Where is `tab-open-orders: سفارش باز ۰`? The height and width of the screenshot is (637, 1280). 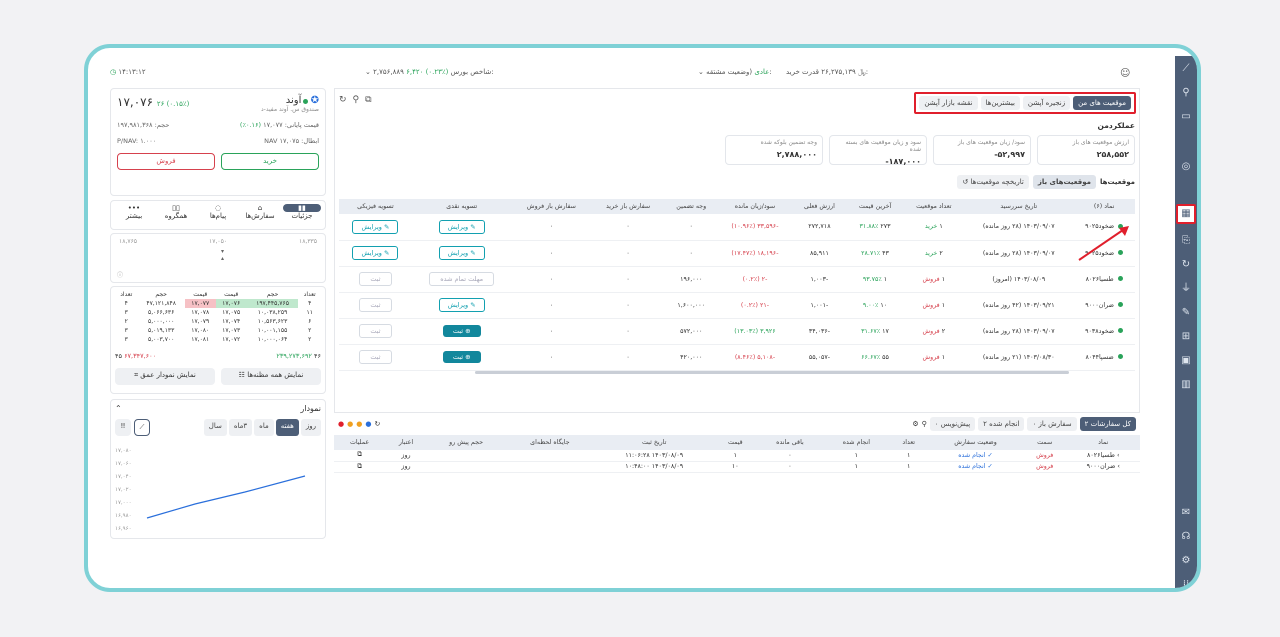 tab-open-orders: سفارش باز ۰ is located at coordinates (1052, 424).